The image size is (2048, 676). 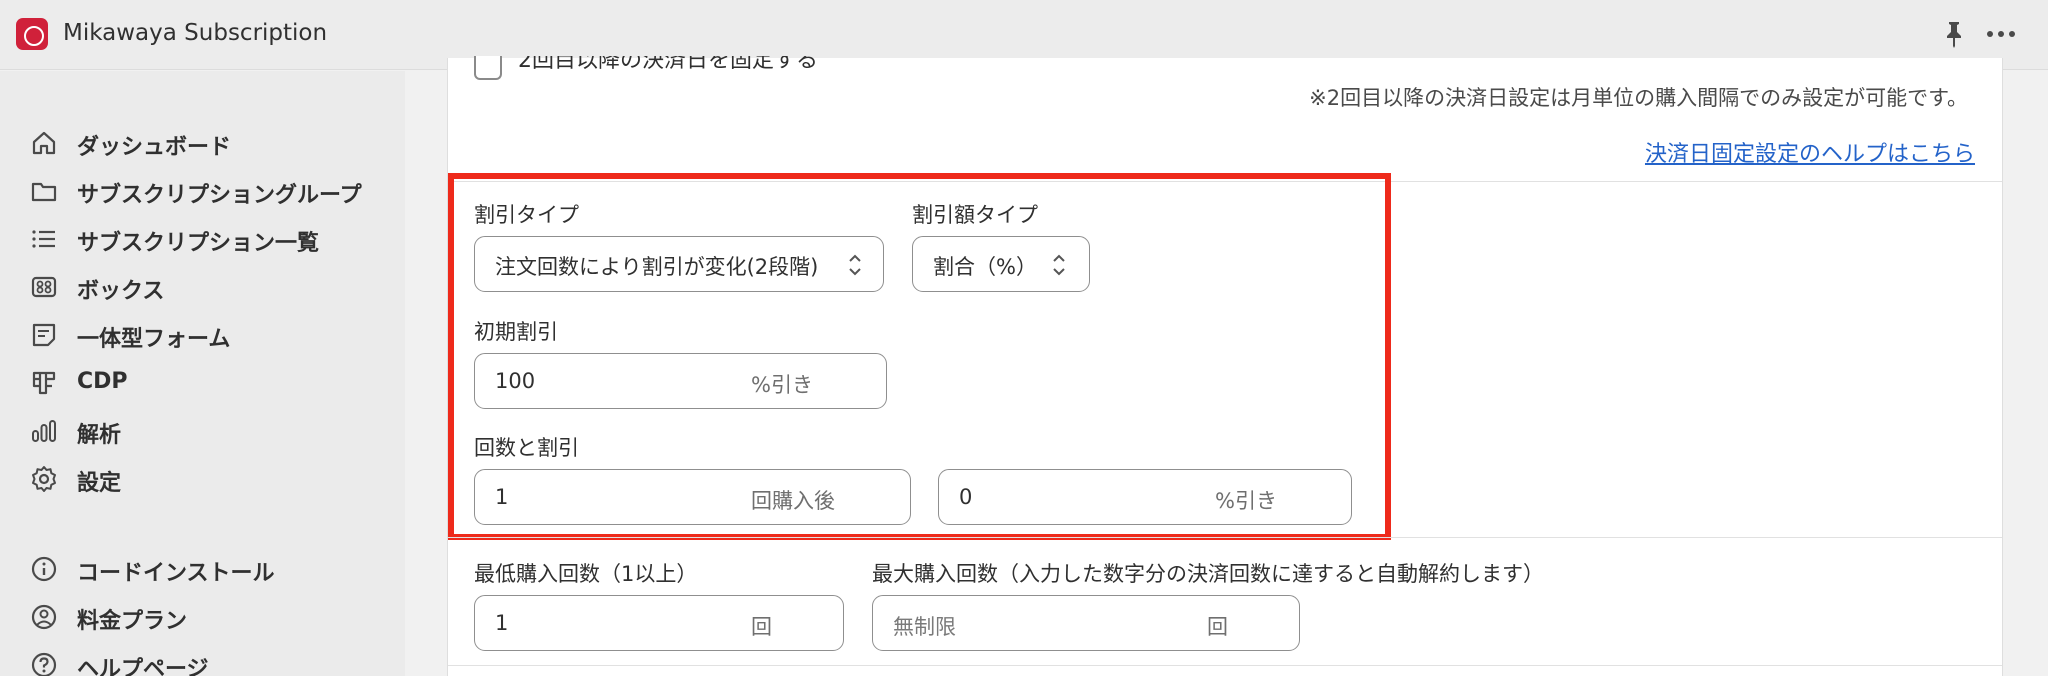 I want to click on min-purchase-count-label: 最低購入回数（1以上）, so click(x=586, y=574).